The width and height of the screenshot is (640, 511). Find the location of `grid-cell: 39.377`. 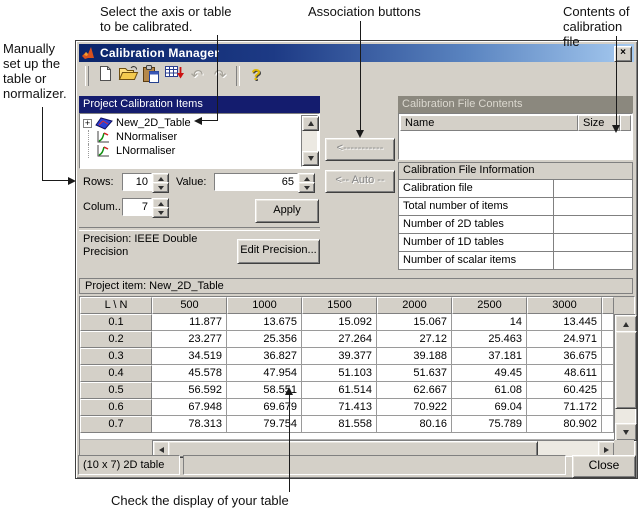

grid-cell: 39.377 is located at coordinates (339, 356).